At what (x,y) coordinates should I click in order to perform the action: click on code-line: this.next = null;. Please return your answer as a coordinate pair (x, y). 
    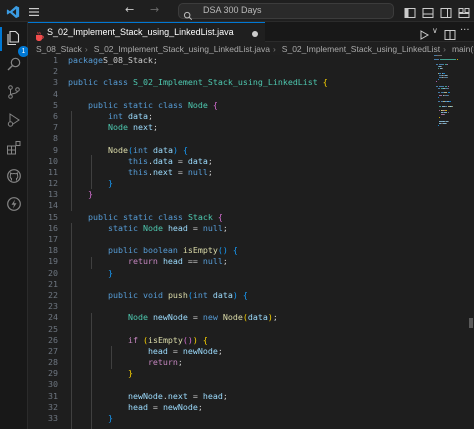
    Looking at the image, I should click on (256, 172).